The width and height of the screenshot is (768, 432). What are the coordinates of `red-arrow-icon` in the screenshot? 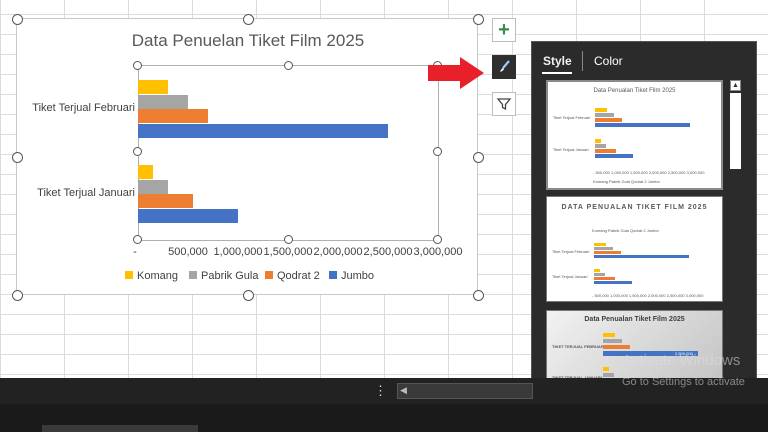 It's located at (456, 73).